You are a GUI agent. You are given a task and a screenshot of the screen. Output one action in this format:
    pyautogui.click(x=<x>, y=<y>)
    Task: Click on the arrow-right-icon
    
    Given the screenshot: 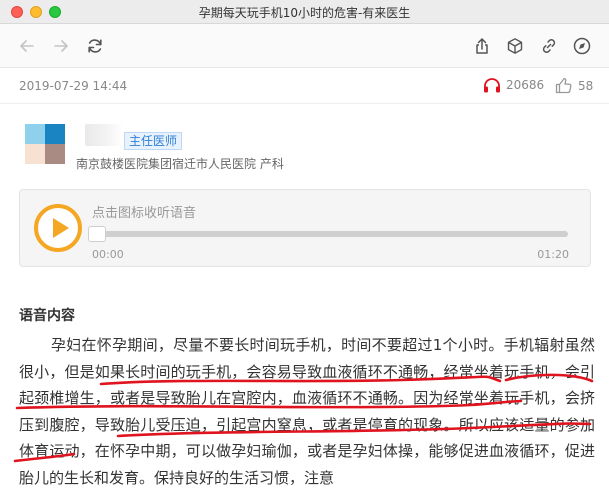 What is the action you would take?
    pyautogui.click(x=61, y=46)
    